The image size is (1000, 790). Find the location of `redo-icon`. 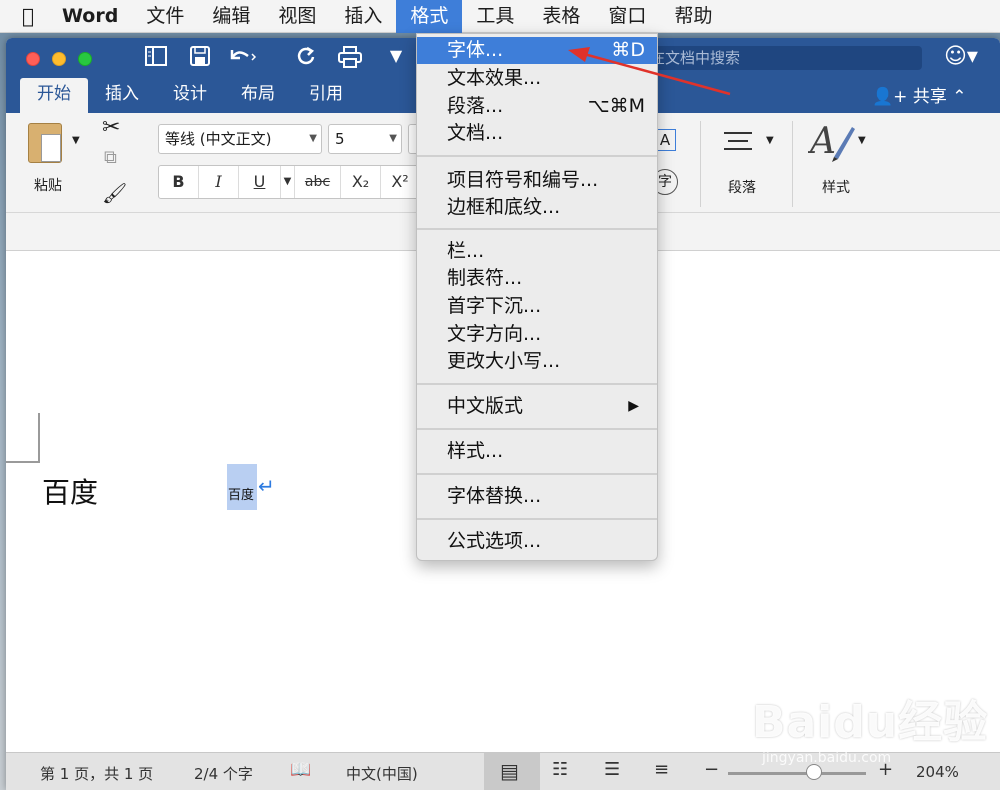

redo-icon is located at coordinates (306, 58).